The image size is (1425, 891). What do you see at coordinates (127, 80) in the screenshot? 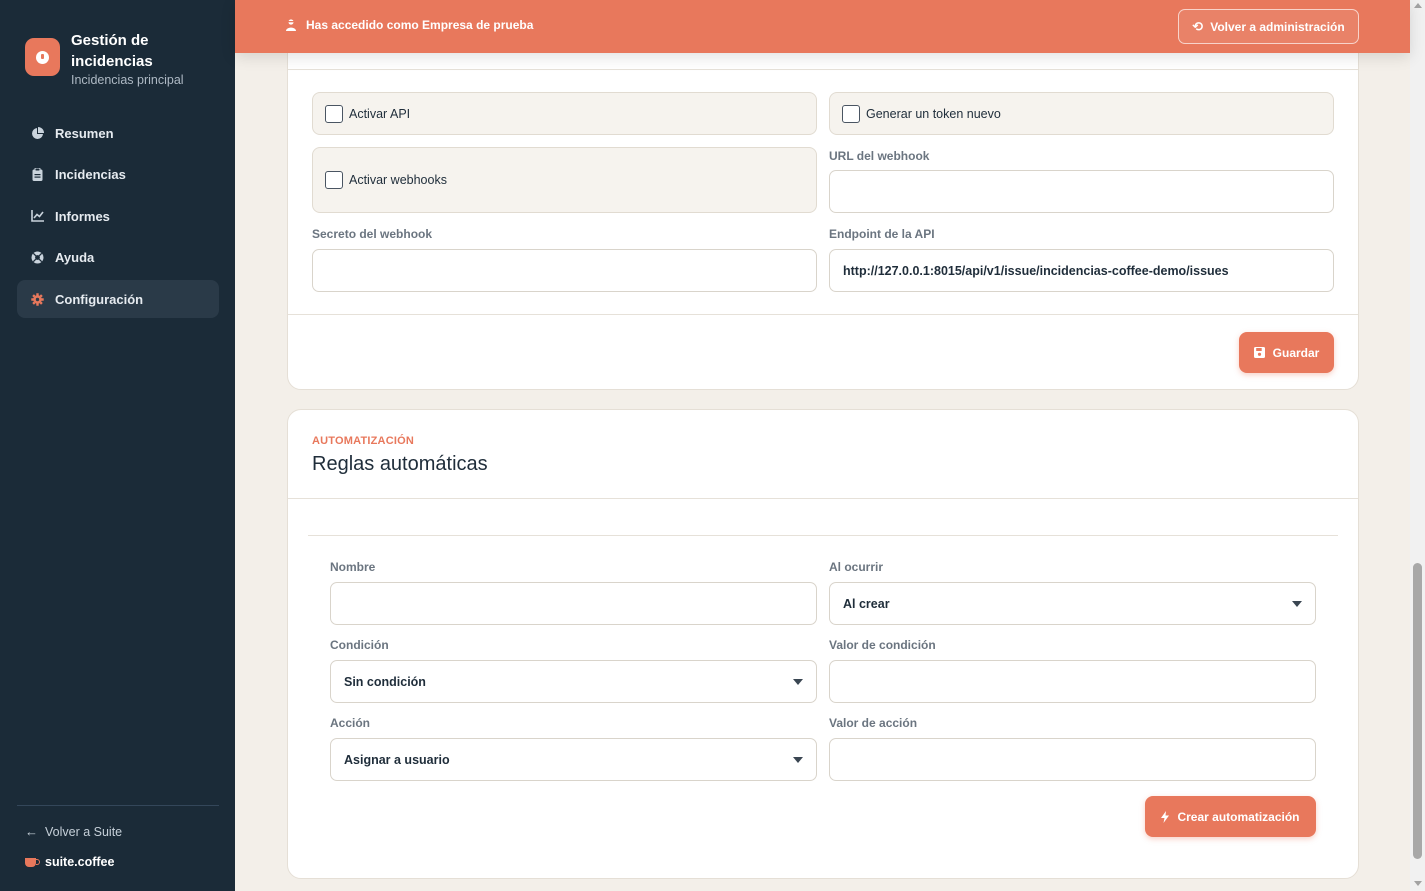
I see `app-subtitle: Incidencias principal` at bounding box center [127, 80].